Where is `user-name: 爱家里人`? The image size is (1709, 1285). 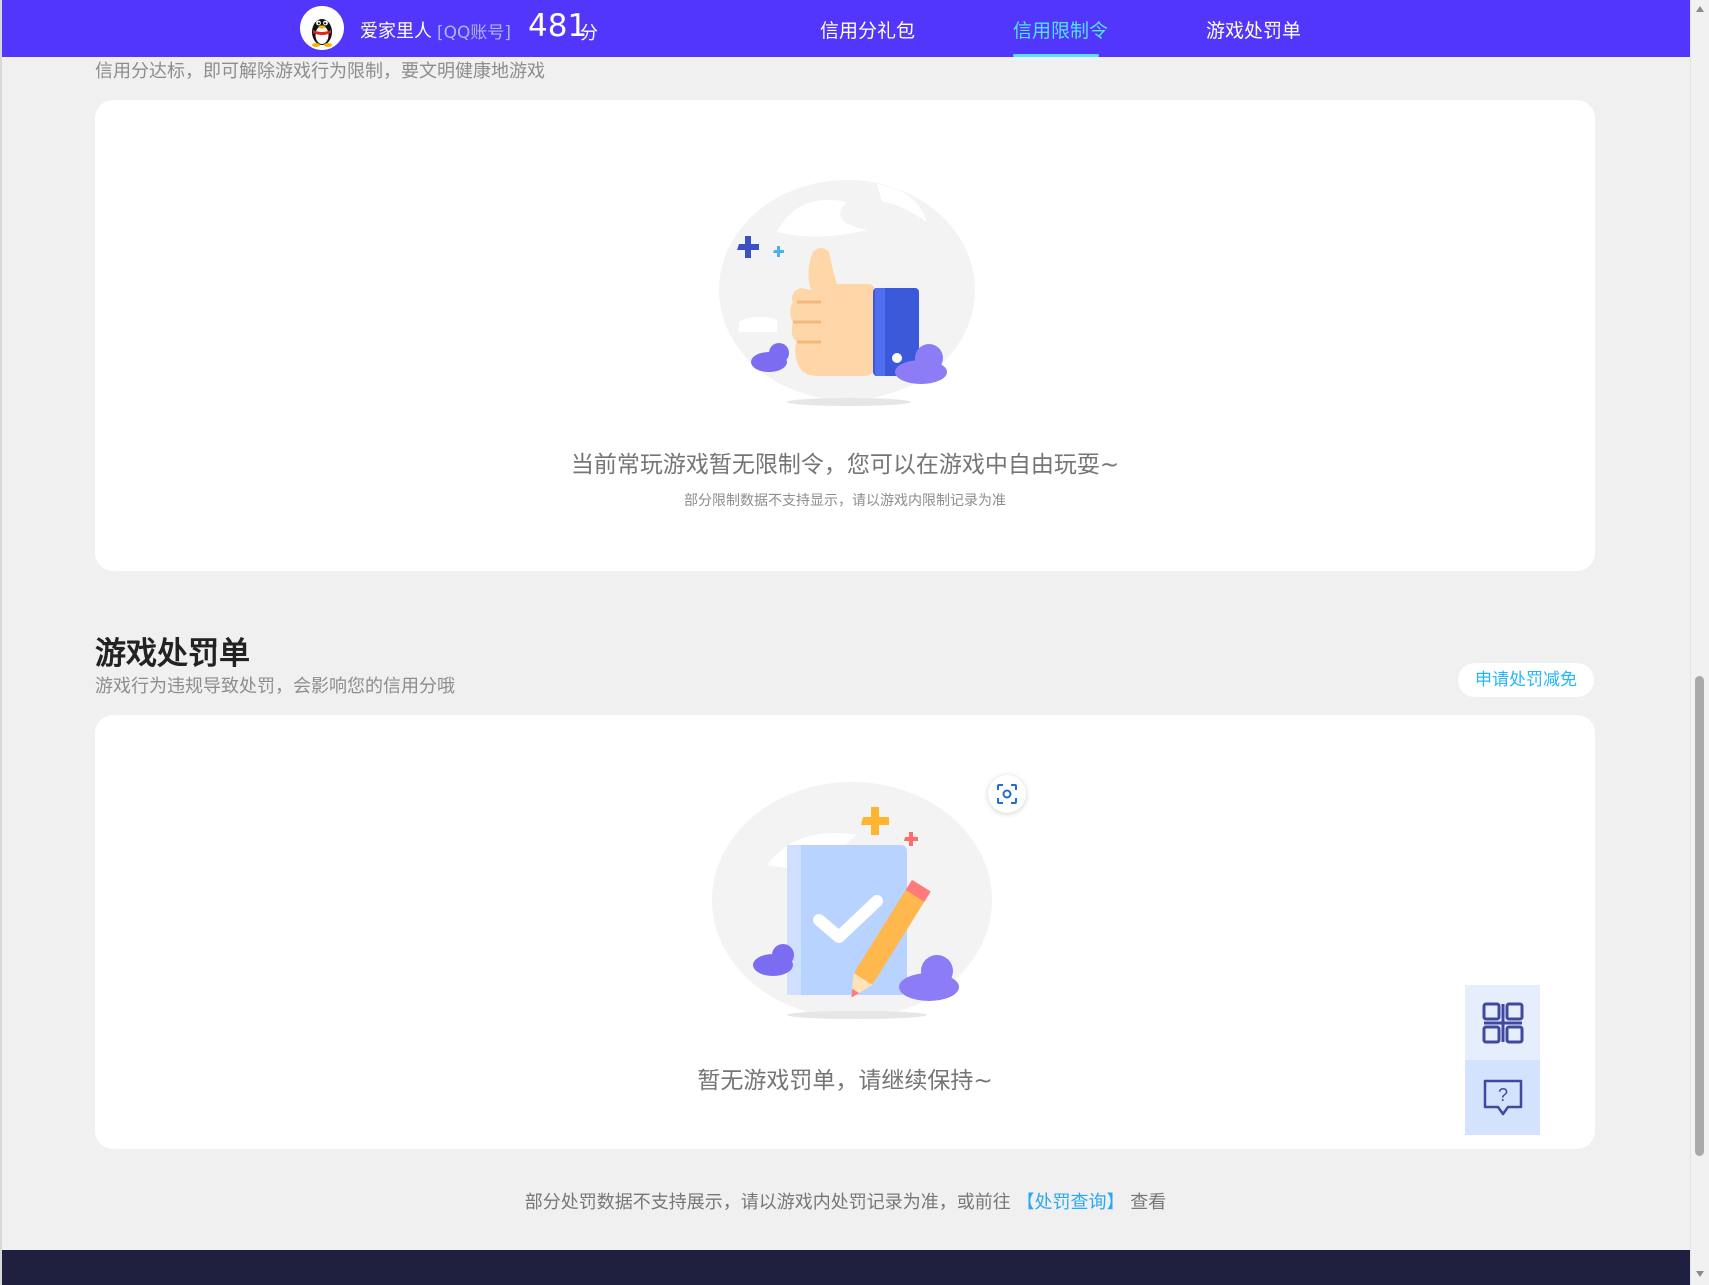 user-name: 爱家里人 is located at coordinates (396, 31).